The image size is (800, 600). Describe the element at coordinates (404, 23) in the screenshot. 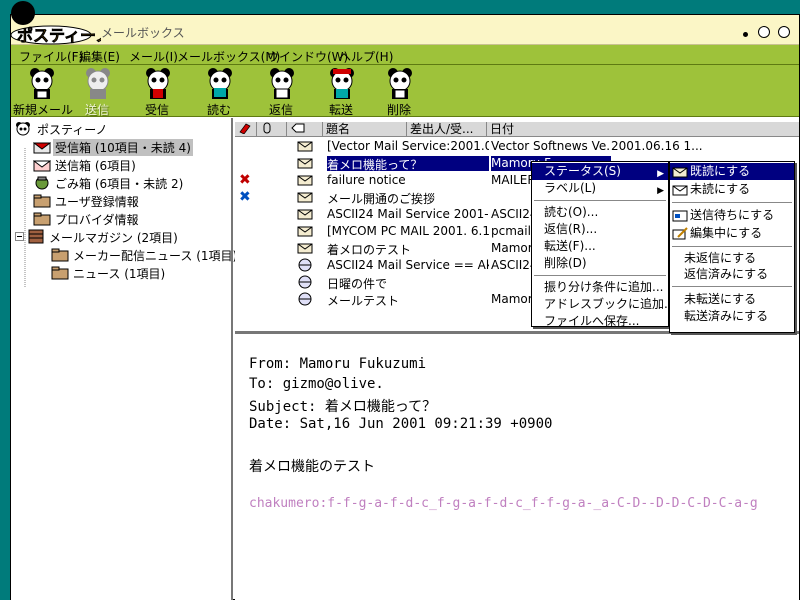

I see `title-bar: ポスティーノ メールボックス` at that location.